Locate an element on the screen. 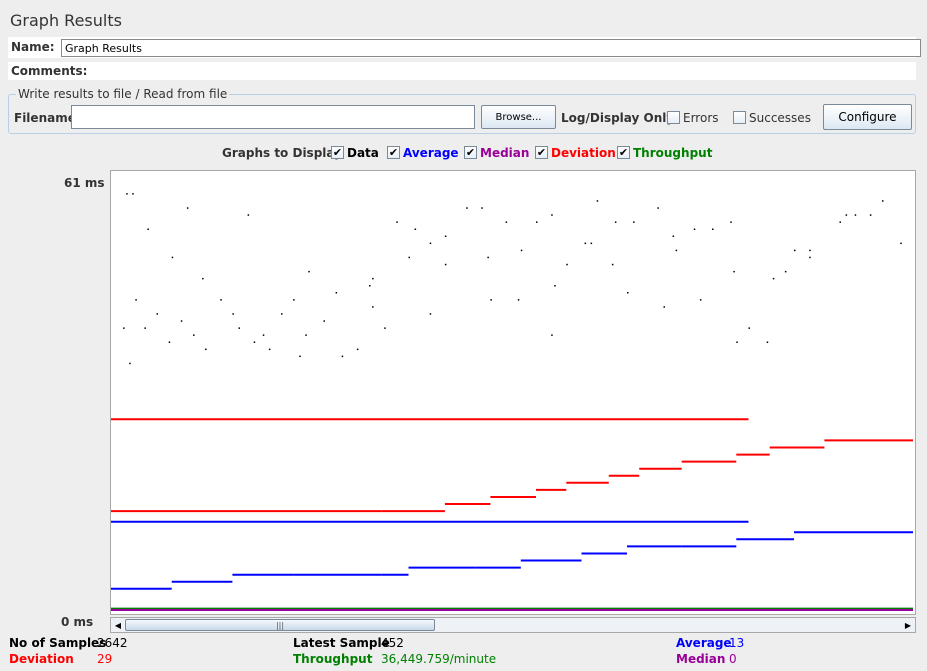 The width and height of the screenshot is (927, 671). median-checkbox: ✔ is located at coordinates (470, 152).